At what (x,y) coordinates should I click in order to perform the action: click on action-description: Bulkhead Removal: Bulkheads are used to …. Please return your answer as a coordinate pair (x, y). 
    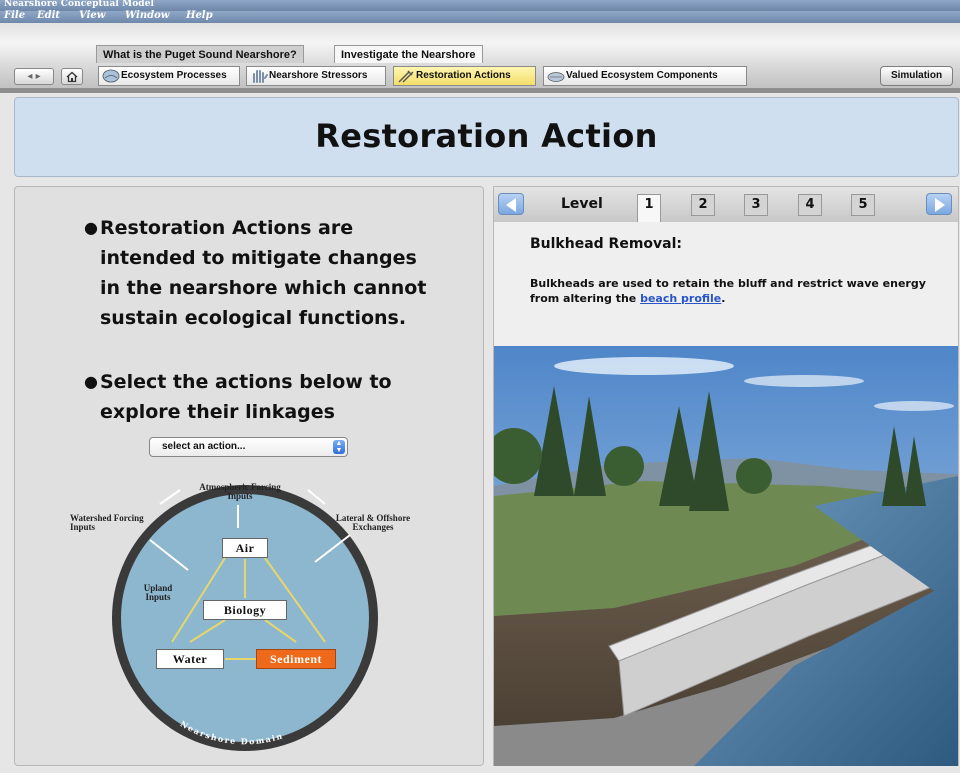
    Looking at the image, I should click on (726, 284).